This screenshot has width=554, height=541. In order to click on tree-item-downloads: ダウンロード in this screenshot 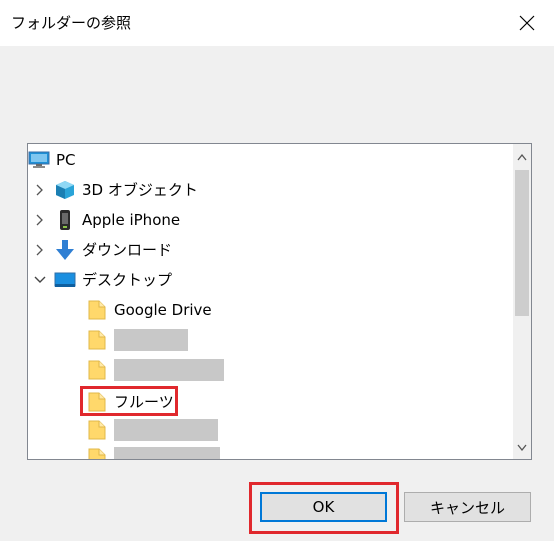, I will do `click(102, 250)`.